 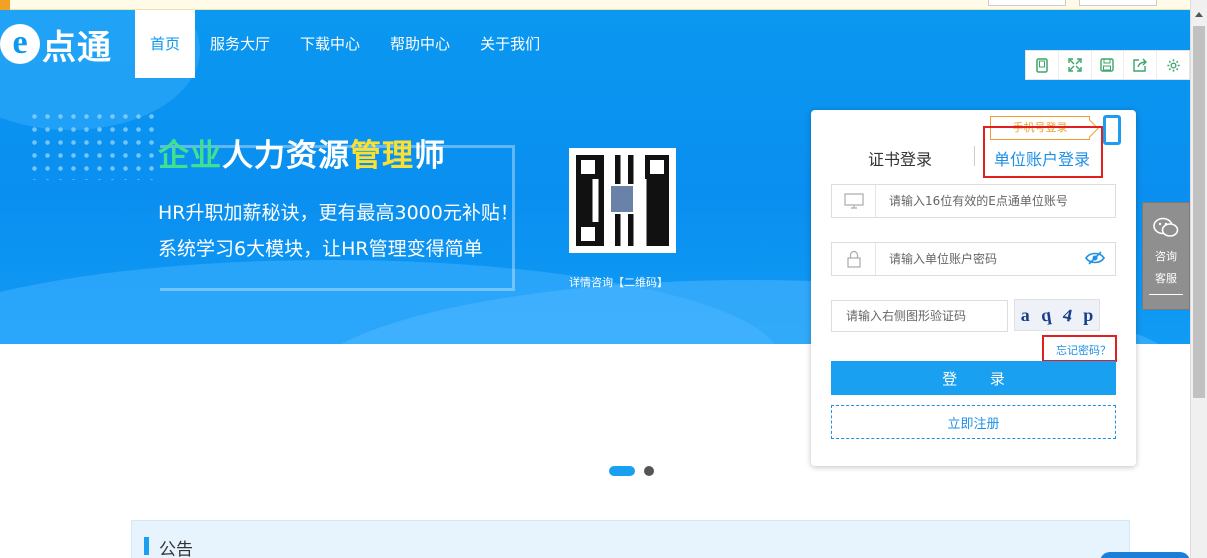 What do you see at coordinates (649, 471) in the screenshot?
I see `carousel-dot` at bounding box center [649, 471].